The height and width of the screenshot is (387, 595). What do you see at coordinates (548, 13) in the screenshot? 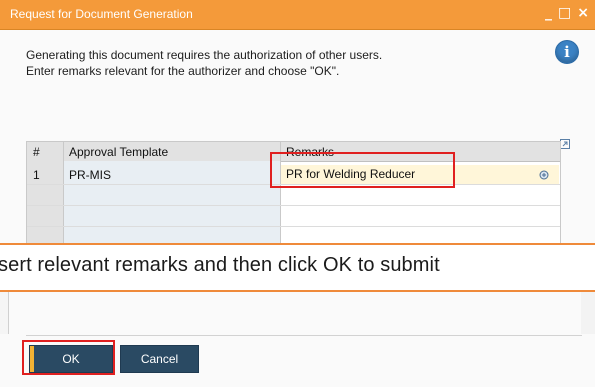
I see `minimize-icon: _` at bounding box center [548, 13].